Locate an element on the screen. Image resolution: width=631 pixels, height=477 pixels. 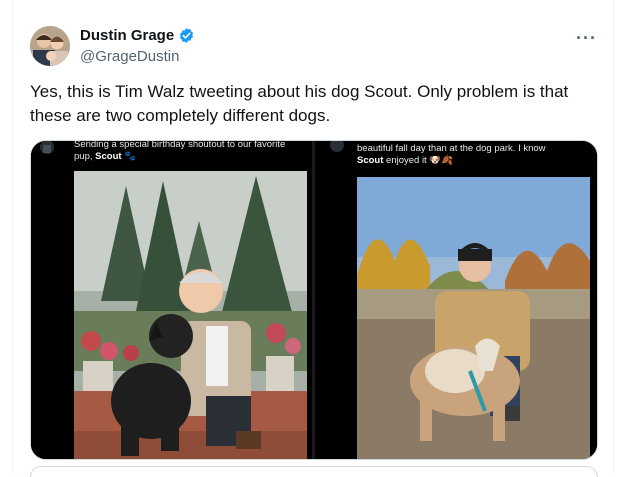
verified-badge-icon is located at coordinates (187, 35).